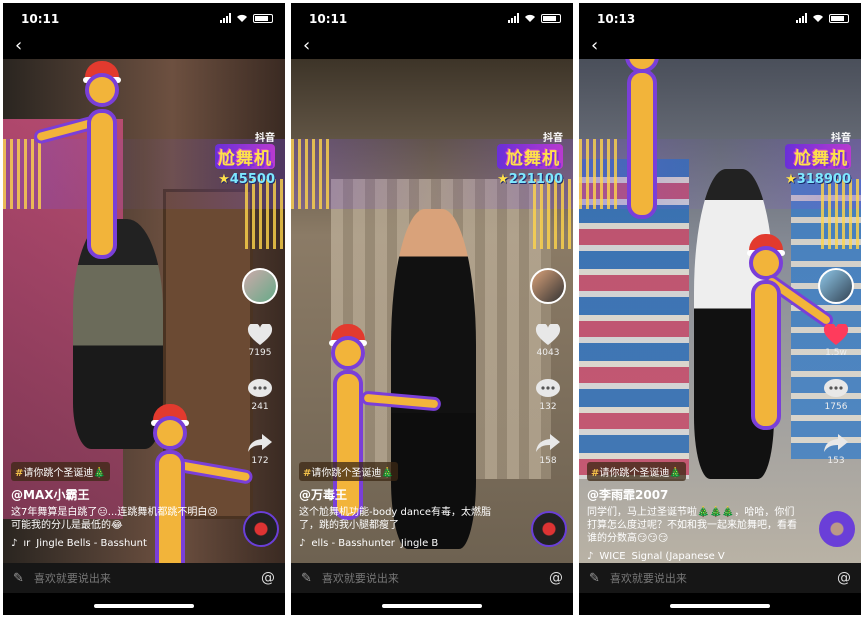  Describe the element at coordinates (116, 494) in the screenshot. I see `author-name: @MAX小霸王` at that location.